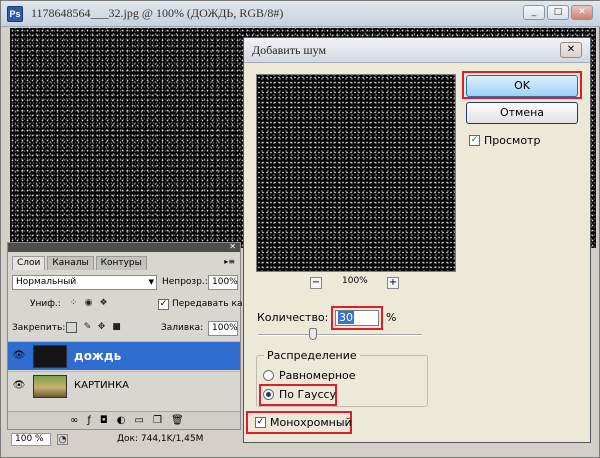 This screenshot has width=600, height=458. I want to click on delete-layer-icon: 🗑, so click(177, 420).